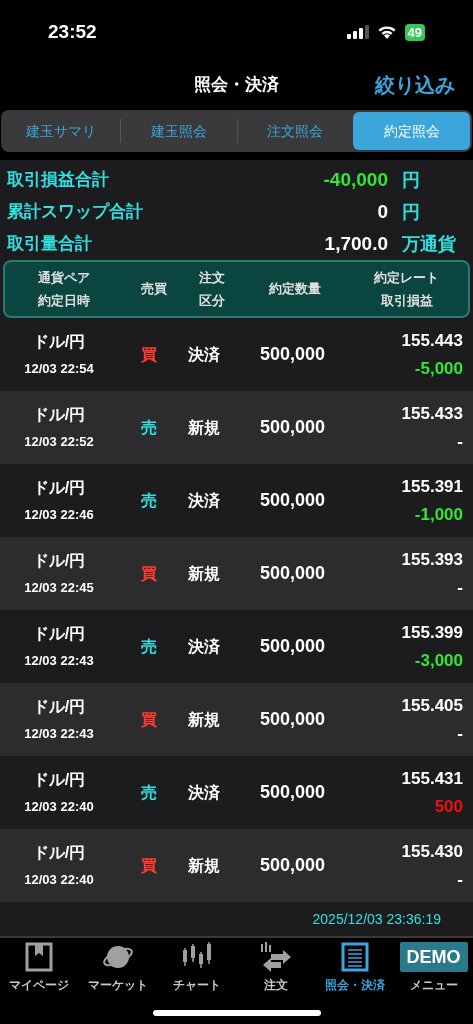  I want to click on bookmark-page-icon, so click(39, 957).